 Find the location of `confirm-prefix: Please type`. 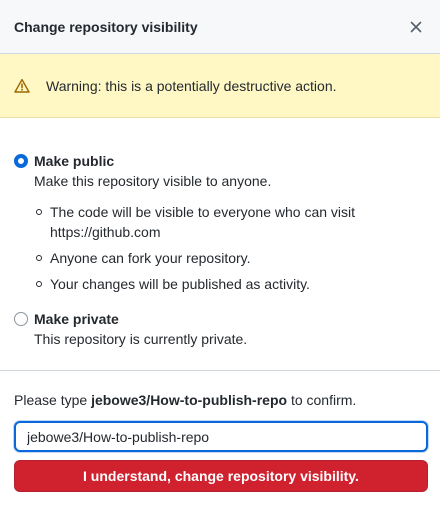

confirm-prefix: Please type is located at coordinates (53, 400).